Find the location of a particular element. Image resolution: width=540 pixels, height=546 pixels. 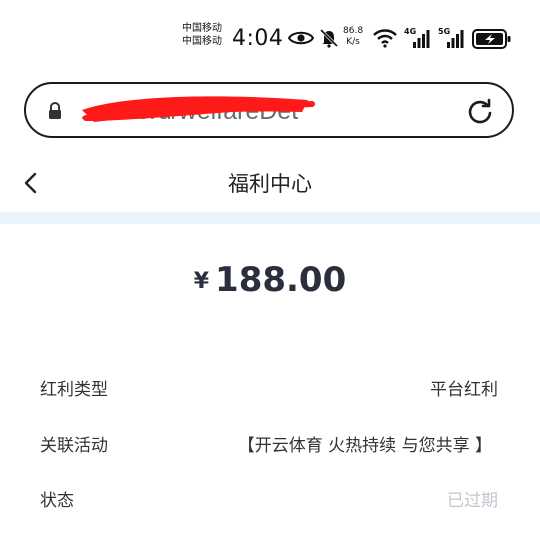

reload-icon is located at coordinates (480, 111).